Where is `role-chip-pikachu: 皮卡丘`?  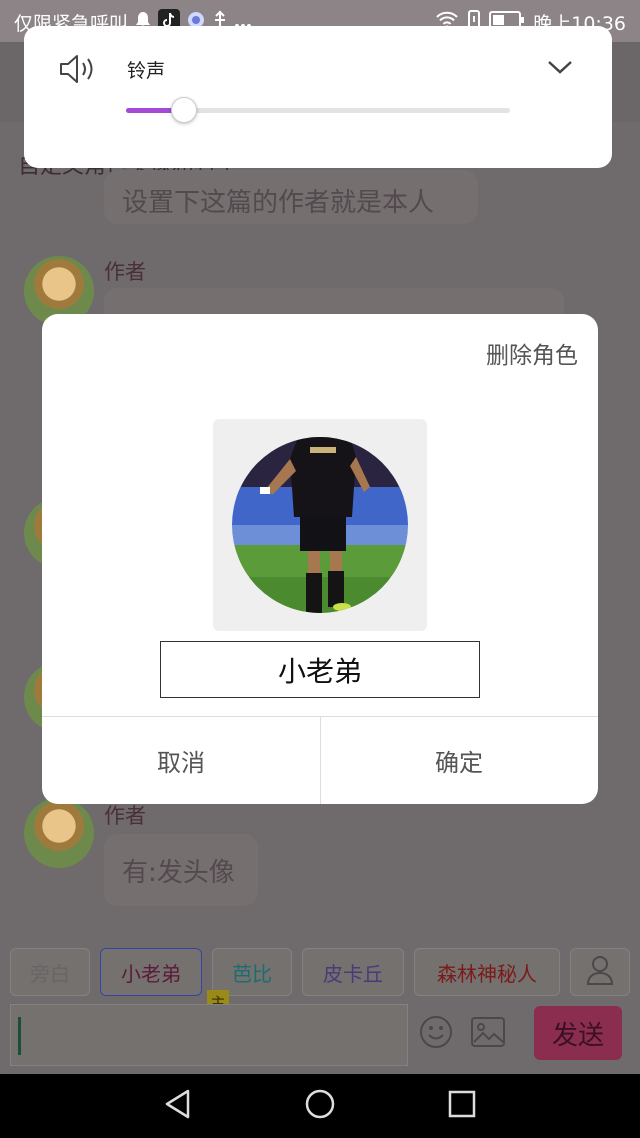
role-chip-pikachu: 皮卡丘 is located at coordinates (353, 972).